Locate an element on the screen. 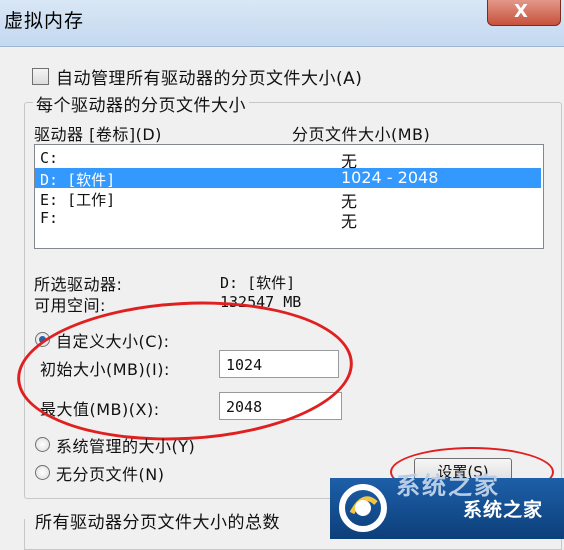 The width and height of the screenshot is (564, 550). drive-name: D: [软件] is located at coordinates (78, 180).